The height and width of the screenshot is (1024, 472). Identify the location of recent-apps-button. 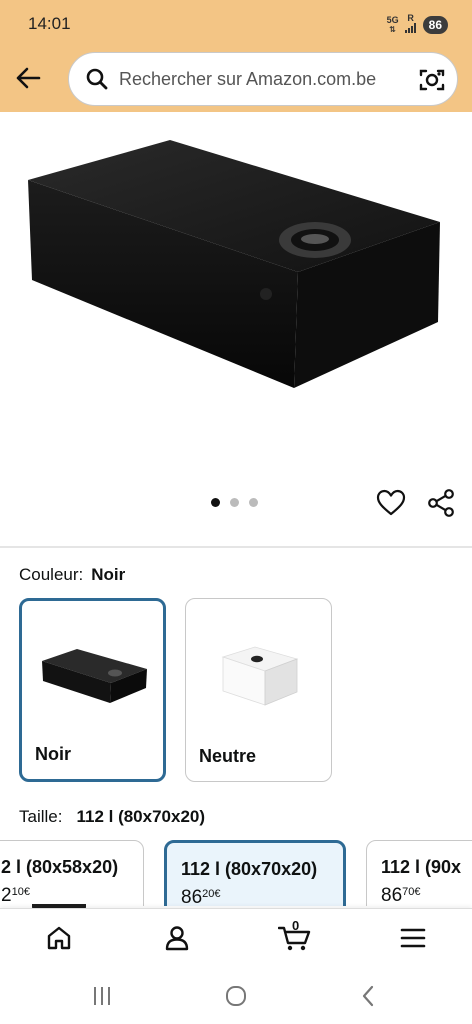
(102, 996).